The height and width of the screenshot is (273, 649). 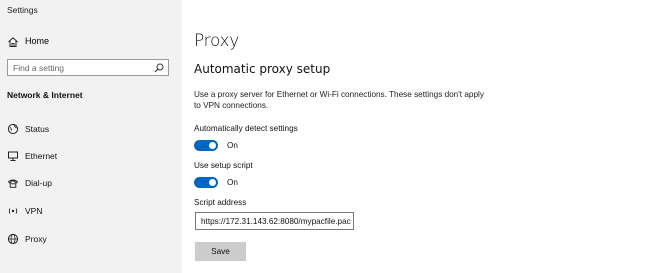 I want to click on sidebar-item-label: Ethernet, so click(x=41, y=156).